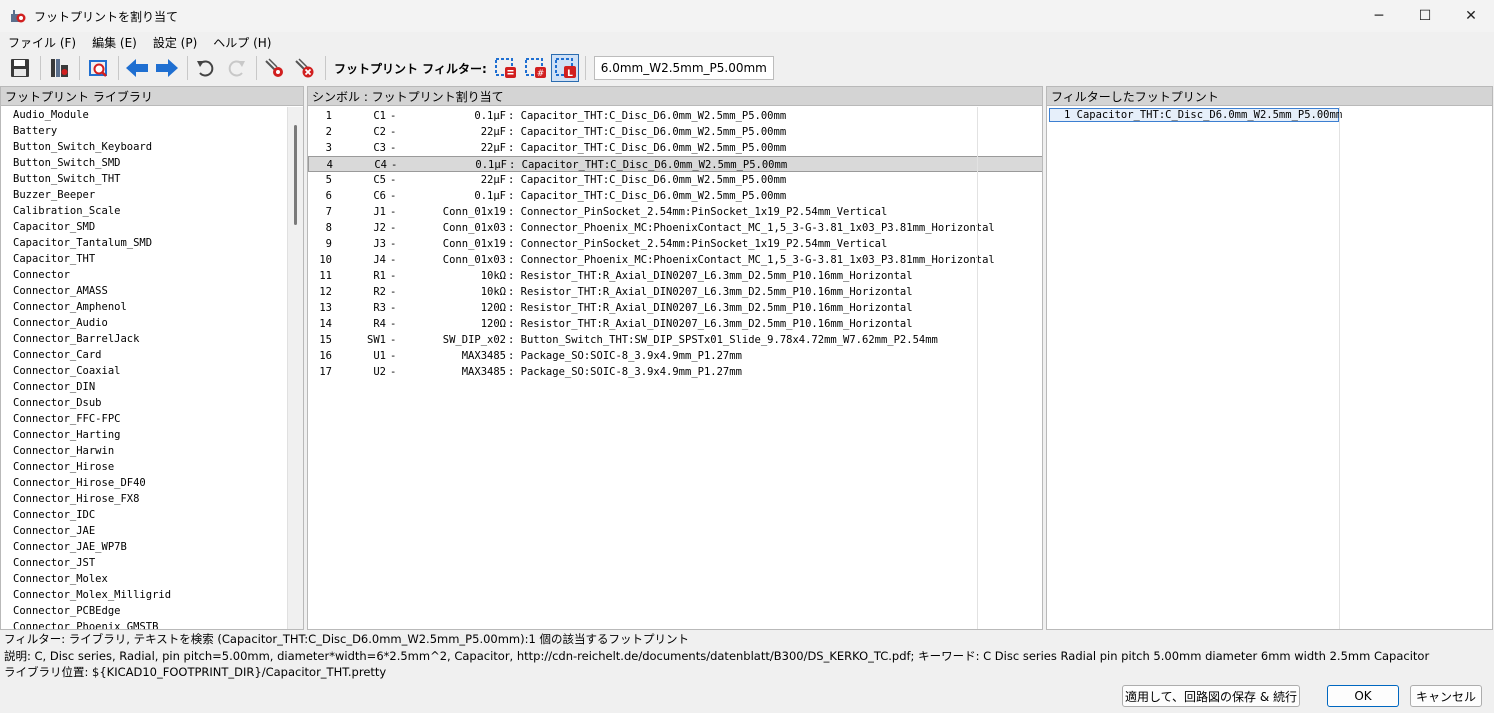  Describe the element at coordinates (144, 467) in the screenshot. I see `library-list-item: Connector_Hirose` at that location.